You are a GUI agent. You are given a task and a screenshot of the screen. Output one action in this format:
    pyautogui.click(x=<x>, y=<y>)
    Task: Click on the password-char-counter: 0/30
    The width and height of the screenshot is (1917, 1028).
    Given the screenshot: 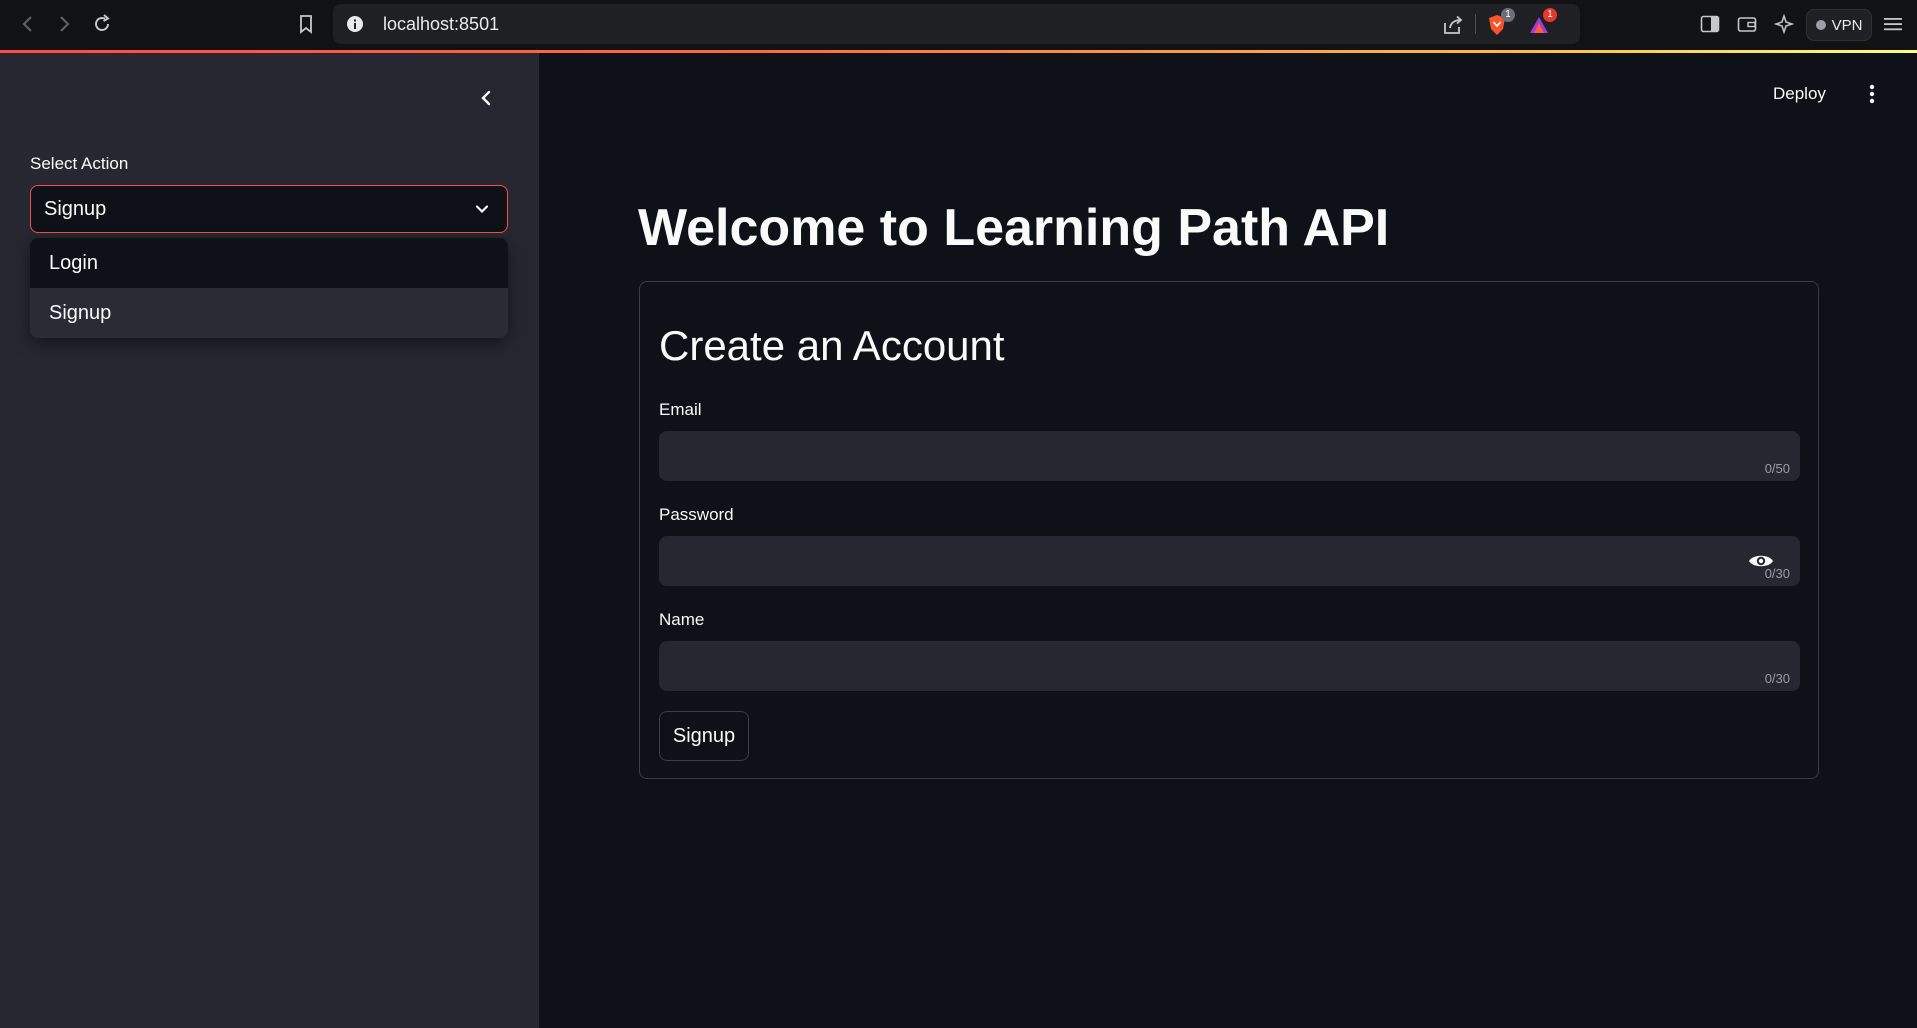 What is the action you would take?
    pyautogui.click(x=1777, y=573)
    